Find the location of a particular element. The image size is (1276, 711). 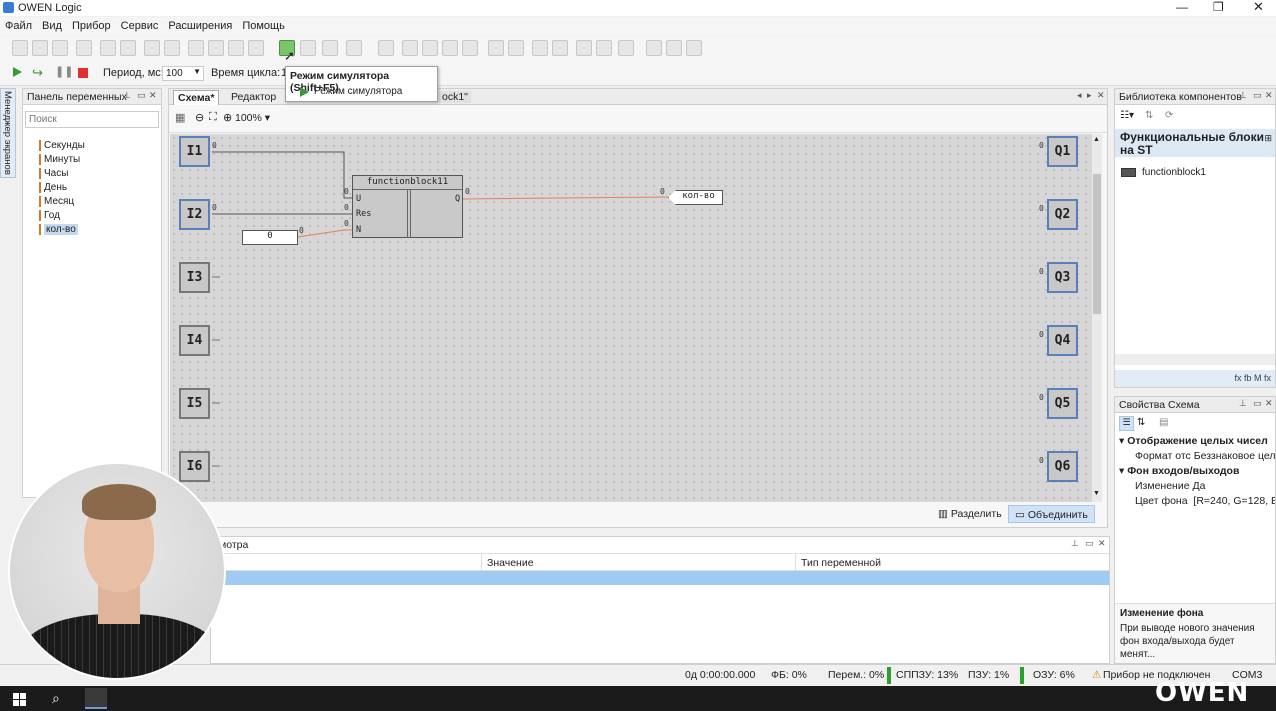

output-q3: Q3 is located at coordinates (1062, 277).